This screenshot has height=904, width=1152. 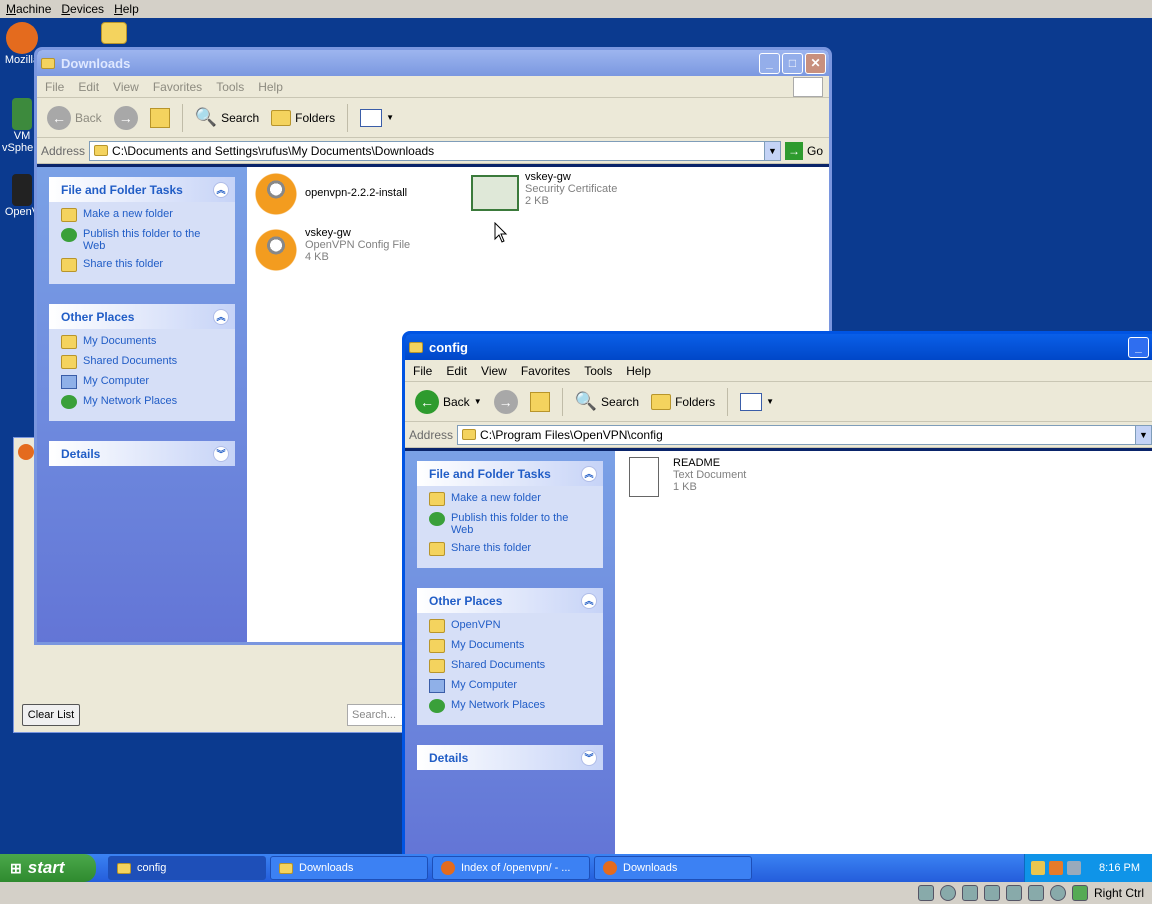 What do you see at coordinates (778, 347) in the screenshot?
I see `title-bar: config _` at bounding box center [778, 347].